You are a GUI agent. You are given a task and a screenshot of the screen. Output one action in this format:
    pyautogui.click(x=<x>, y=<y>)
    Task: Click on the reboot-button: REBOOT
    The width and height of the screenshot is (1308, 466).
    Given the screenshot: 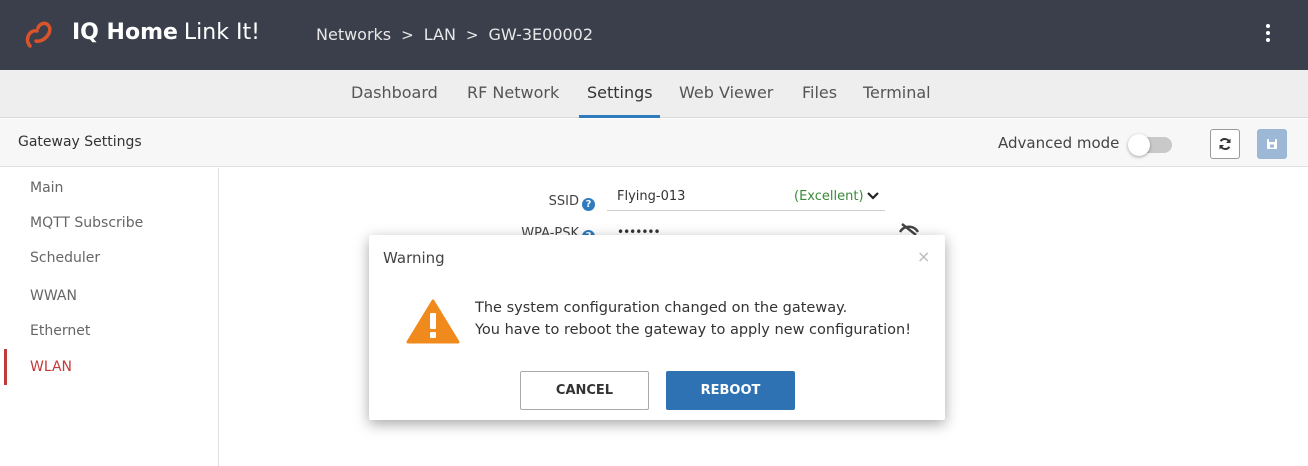 What is the action you would take?
    pyautogui.click(x=730, y=390)
    